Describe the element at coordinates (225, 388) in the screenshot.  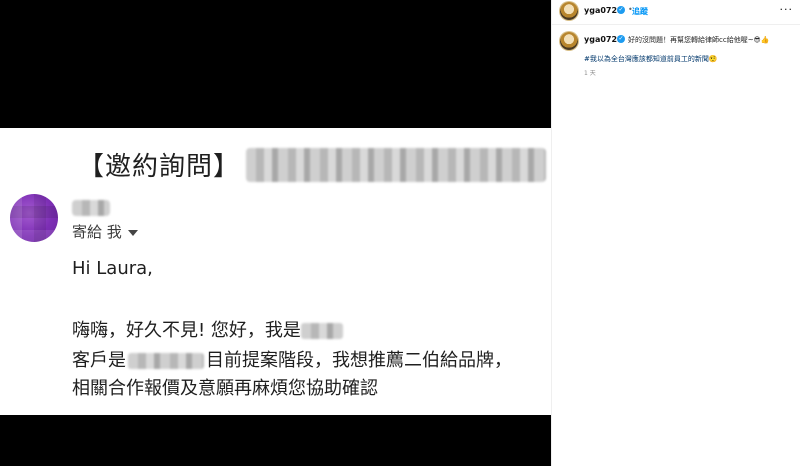
I see `email-body-line-3: 相關合作報價及意願再麻煩您協助確認` at that location.